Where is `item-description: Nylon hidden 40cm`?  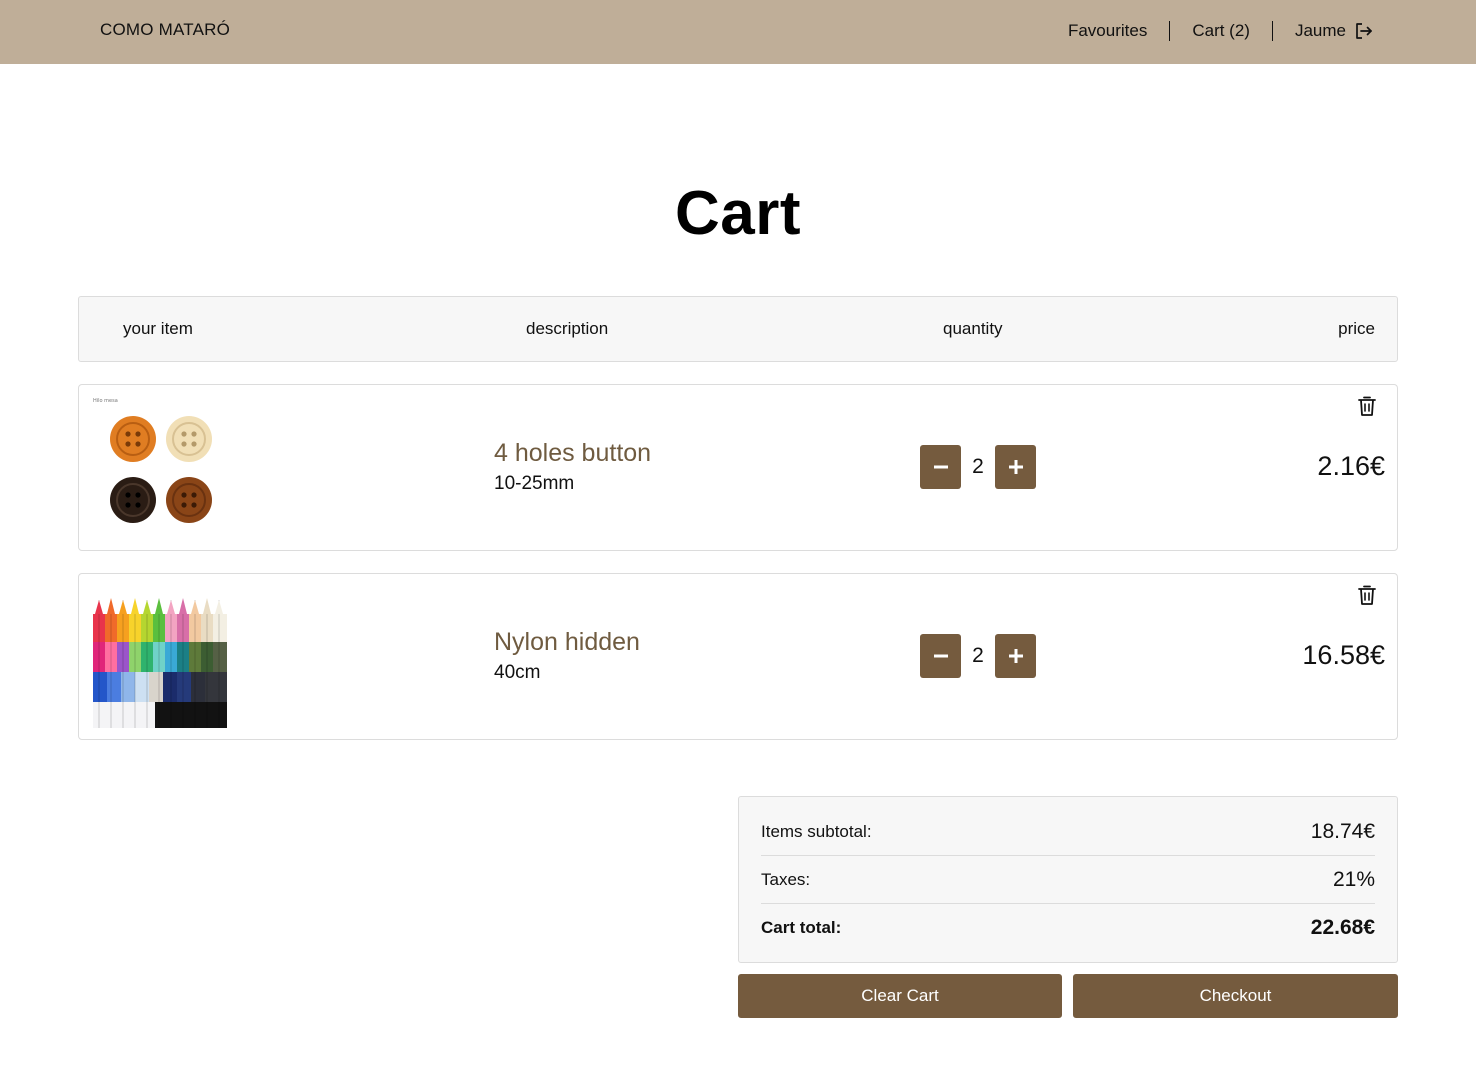
item-description: Nylon hidden 40cm is located at coordinates (567, 657).